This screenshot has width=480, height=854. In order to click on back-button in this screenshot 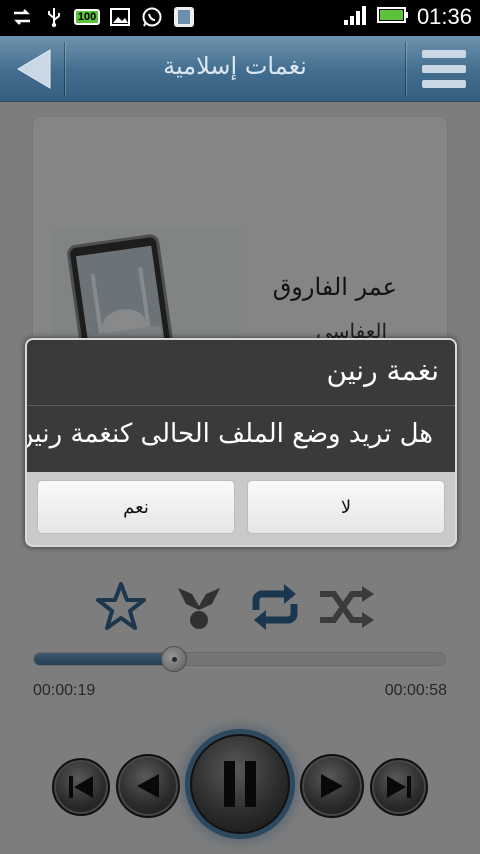, I will do `click(35, 69)`.